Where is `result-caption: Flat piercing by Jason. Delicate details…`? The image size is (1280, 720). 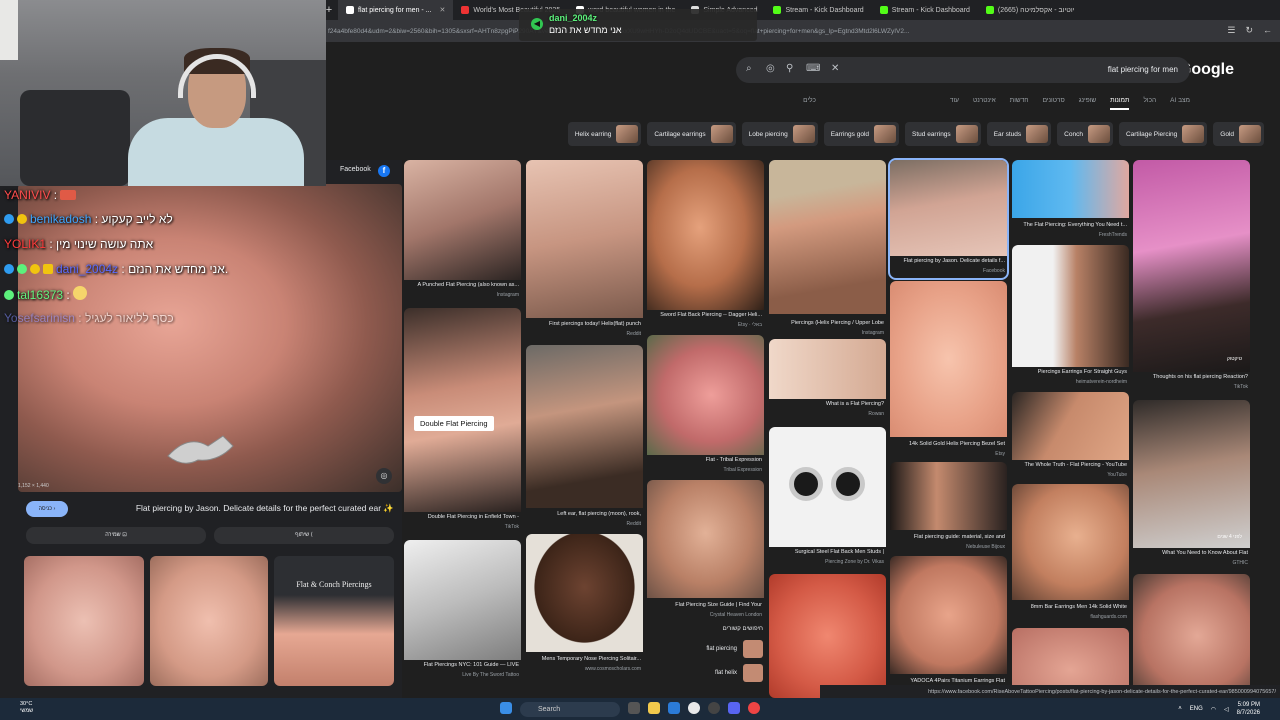 result-caption: Flat piercing by Jason. Delicate details… is located at coordinates (954, 261).